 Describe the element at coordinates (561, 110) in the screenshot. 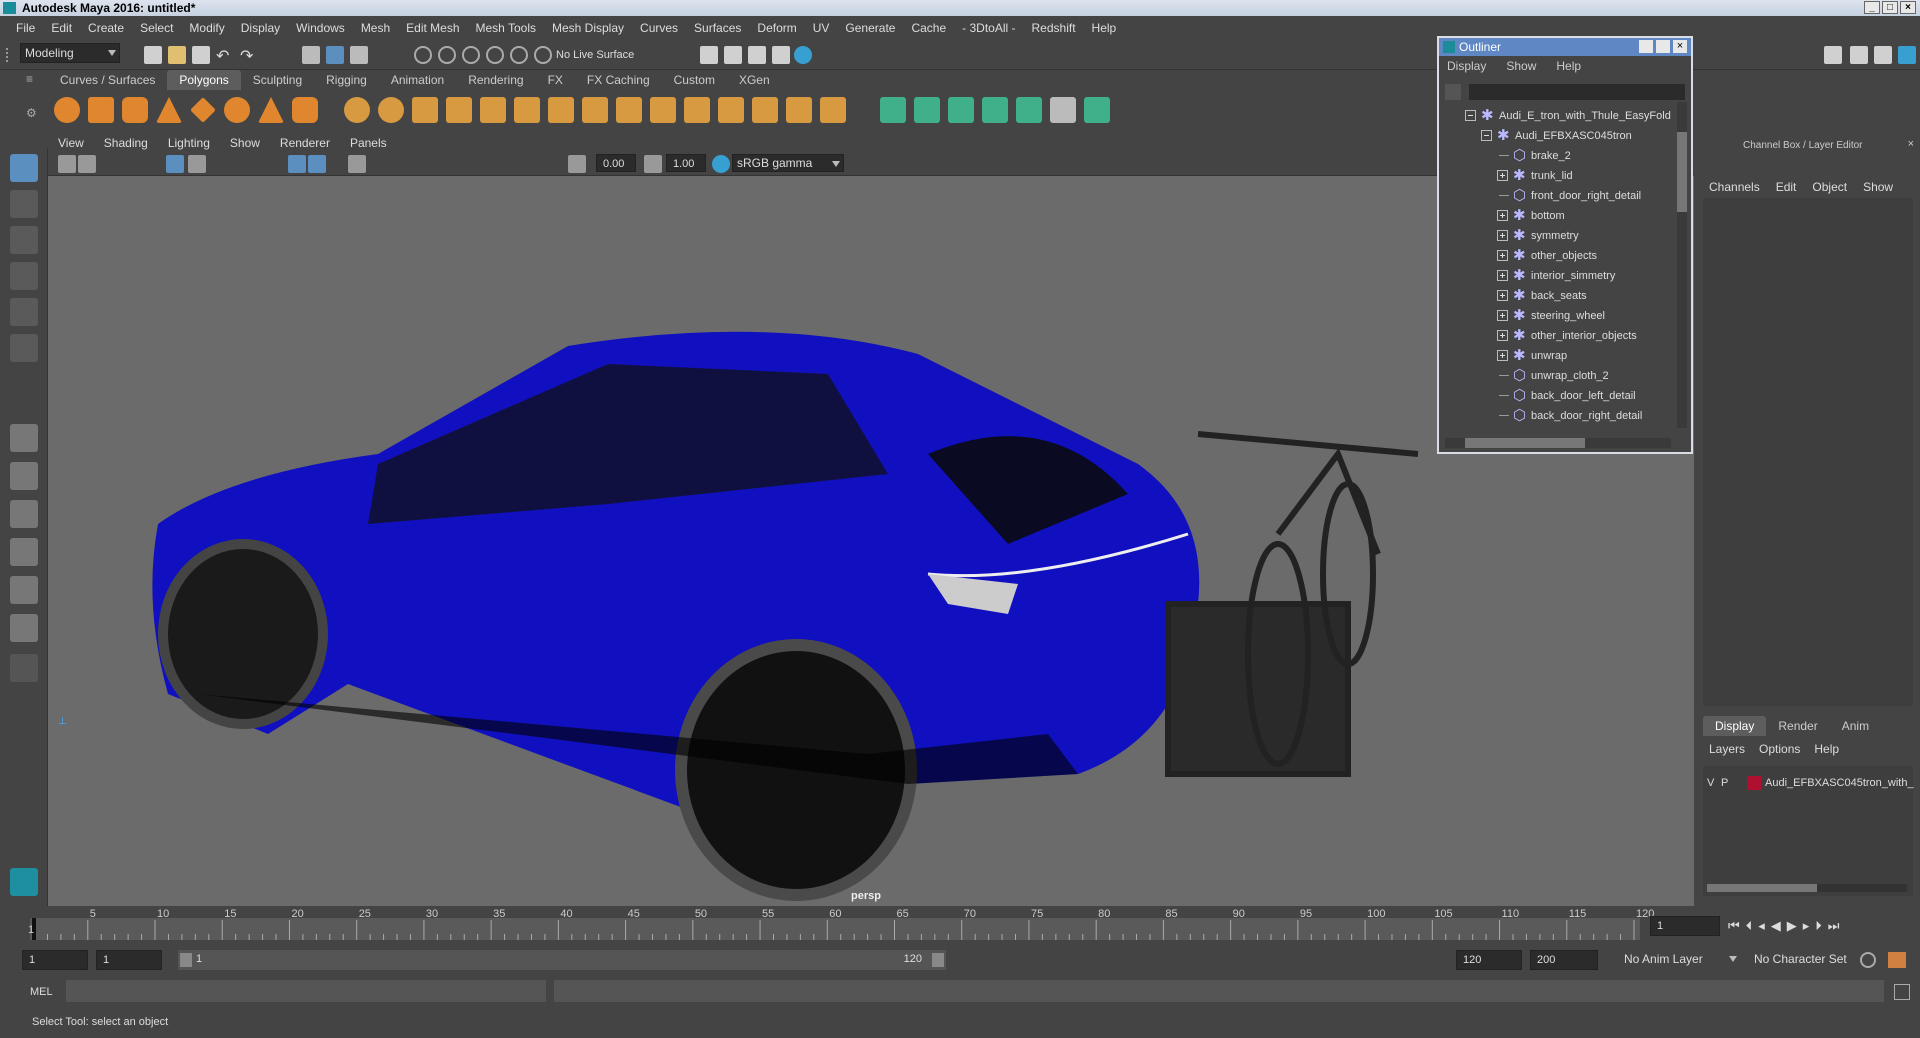

I see `bevel-icon` at that location.